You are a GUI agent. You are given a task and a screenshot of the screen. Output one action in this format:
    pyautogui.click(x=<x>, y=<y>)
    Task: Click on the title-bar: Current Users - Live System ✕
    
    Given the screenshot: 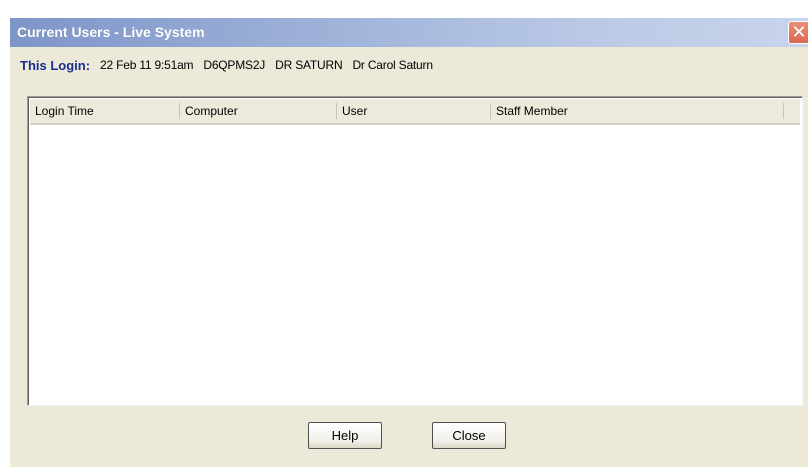 What is the action you would take?
    pyautogui.click(x=409, y=32)
    